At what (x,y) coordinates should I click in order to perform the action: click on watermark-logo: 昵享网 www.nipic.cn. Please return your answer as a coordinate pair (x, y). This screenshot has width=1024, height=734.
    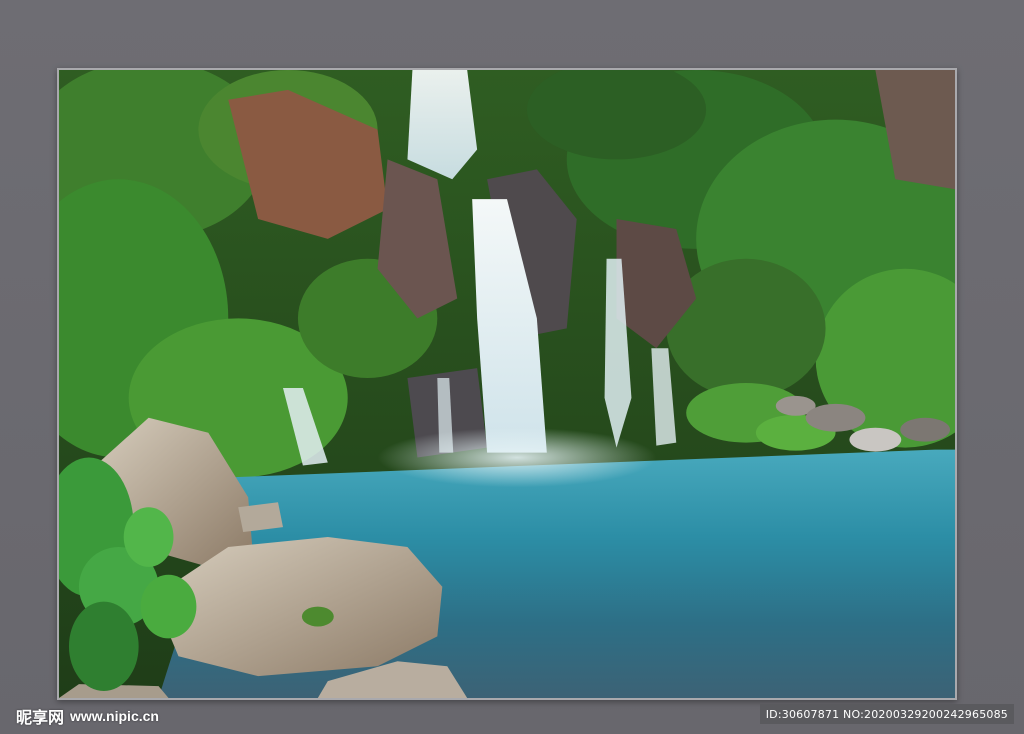
    Looking at the image, I should click on (87, 716).